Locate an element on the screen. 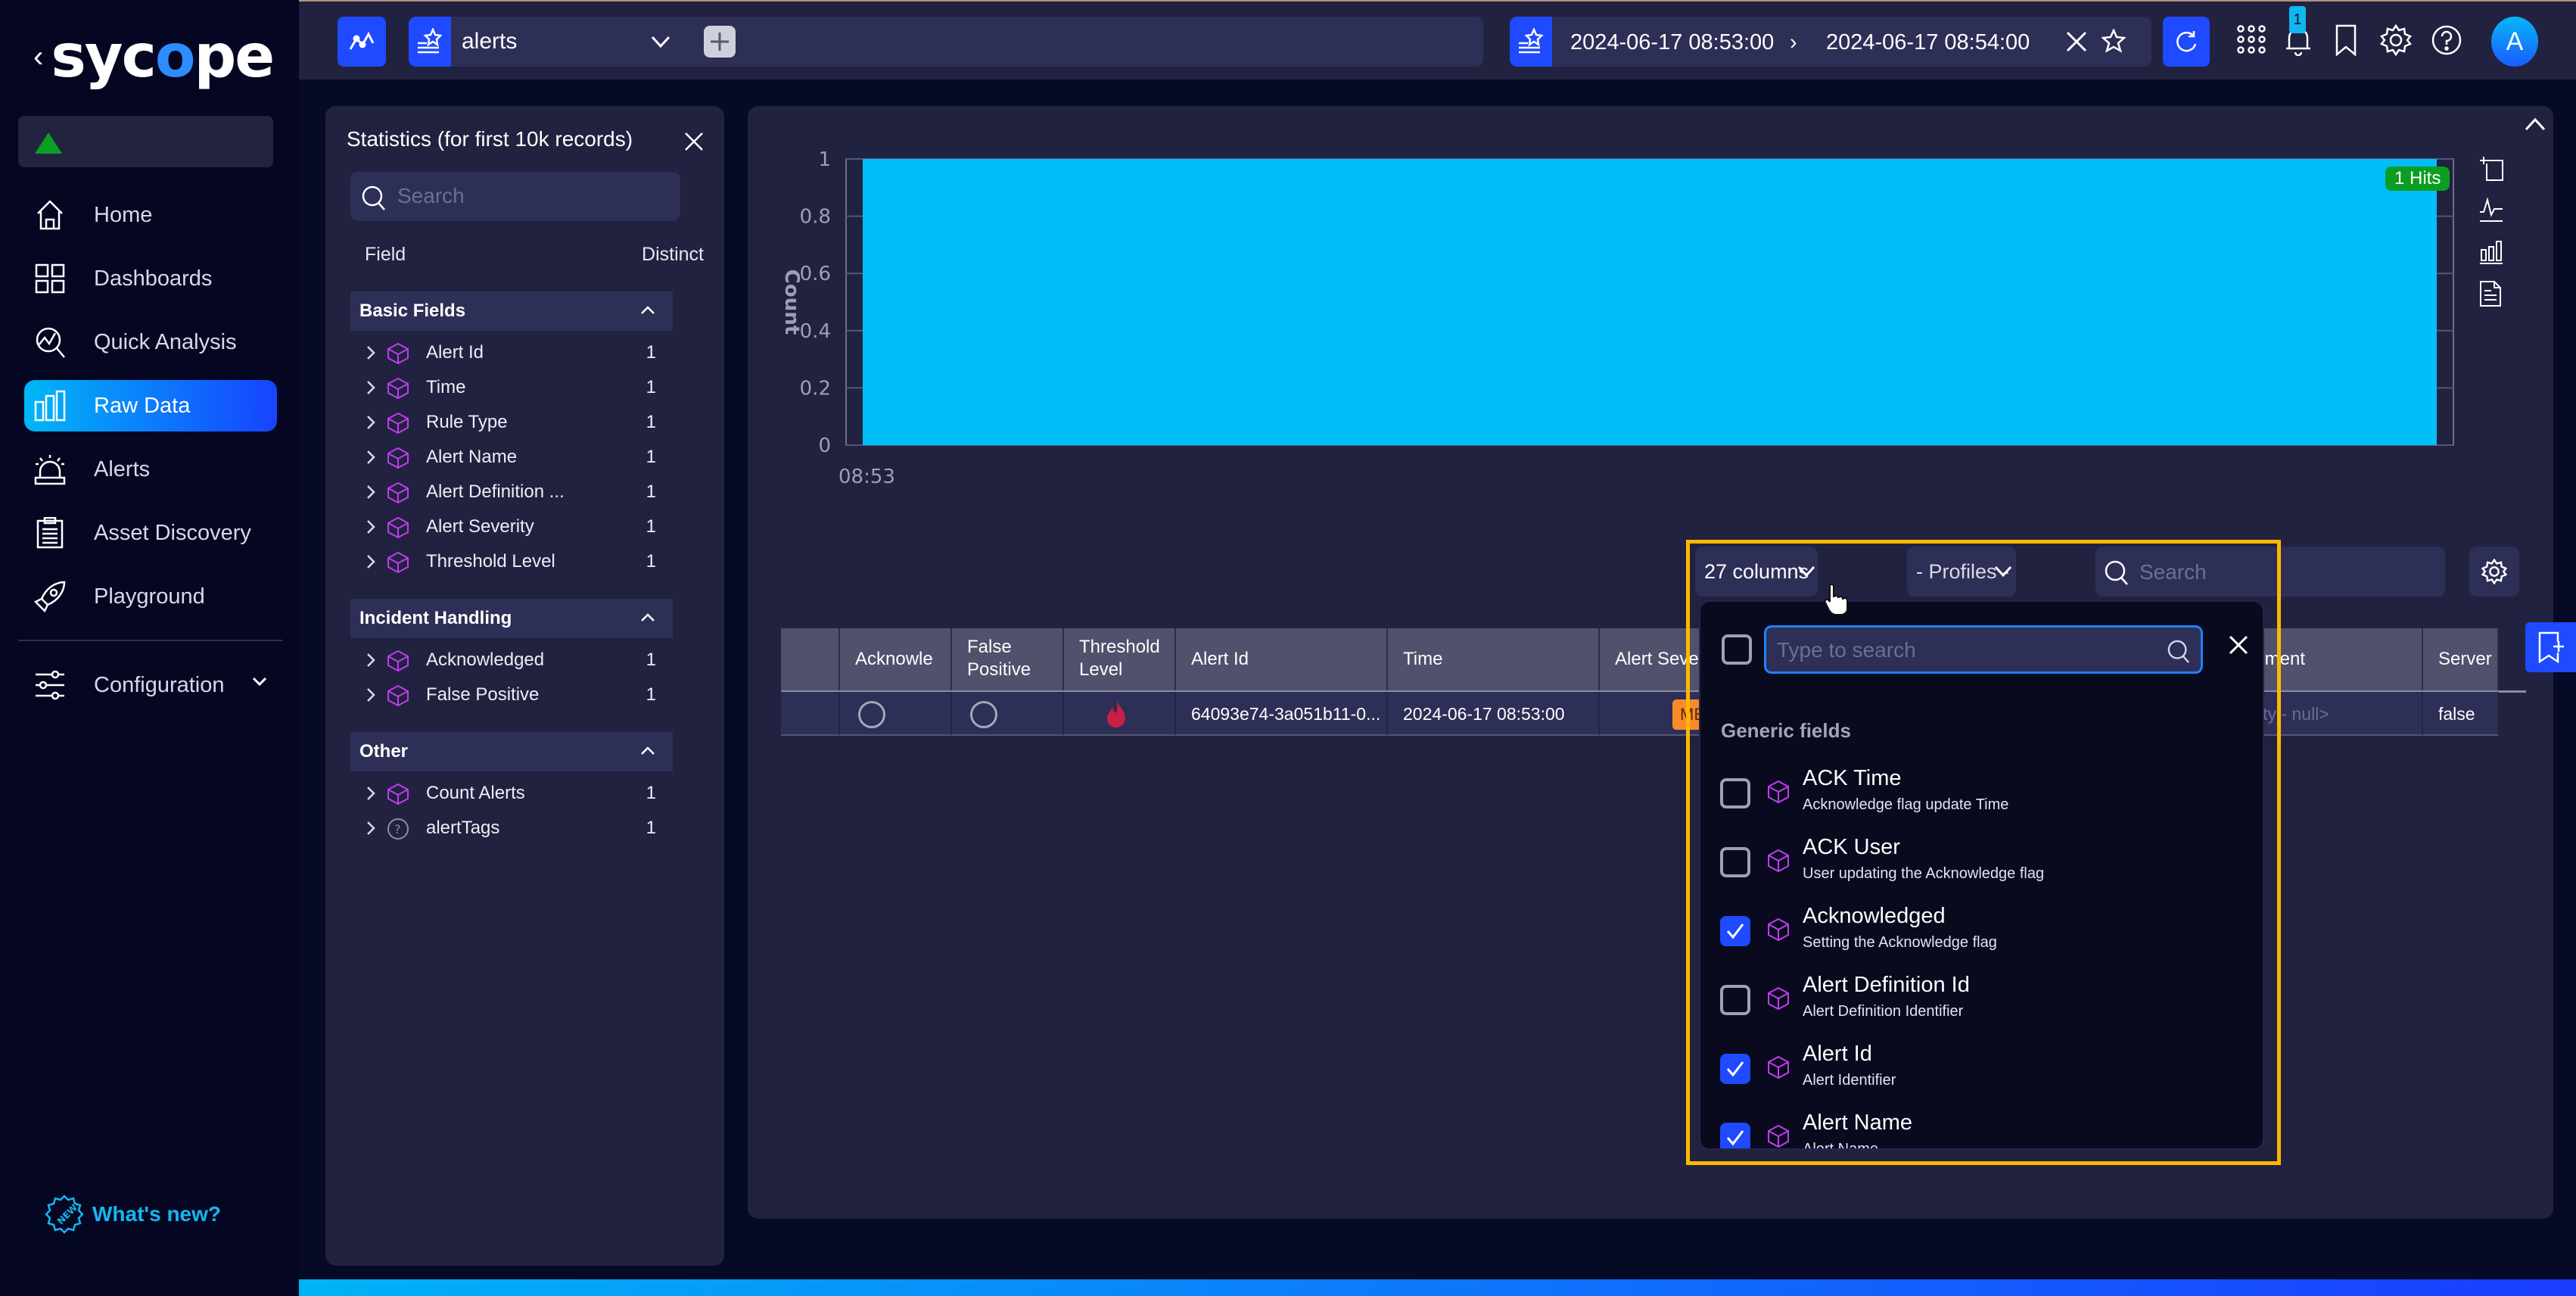 The image size is (2576, 1296). field-row: Alert Name 1 is located at coordinates (511, 457).